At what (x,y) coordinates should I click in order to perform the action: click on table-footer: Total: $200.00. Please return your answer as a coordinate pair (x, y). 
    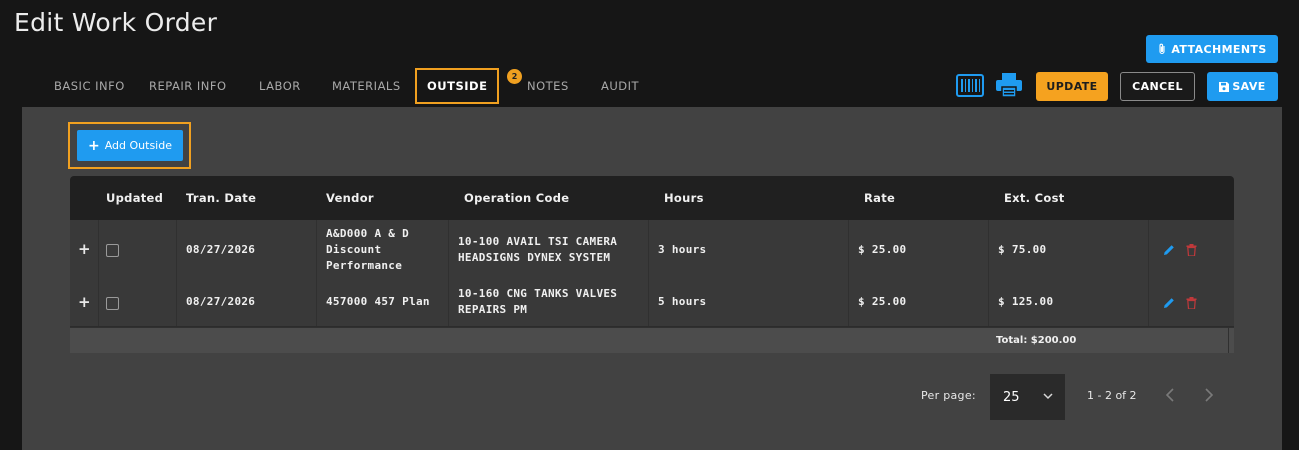
    Looking at the image, I should click on (652, 340).